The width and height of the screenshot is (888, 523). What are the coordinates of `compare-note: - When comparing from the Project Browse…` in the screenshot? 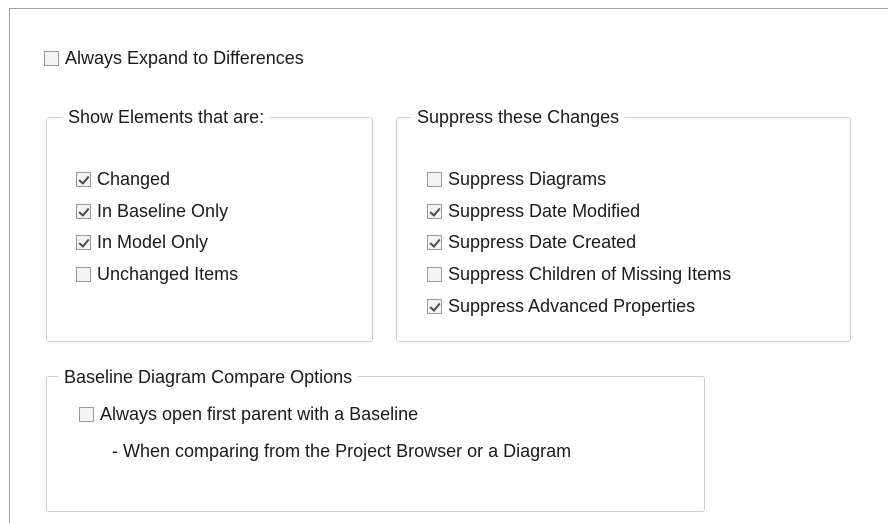 It's located at (342, 451).